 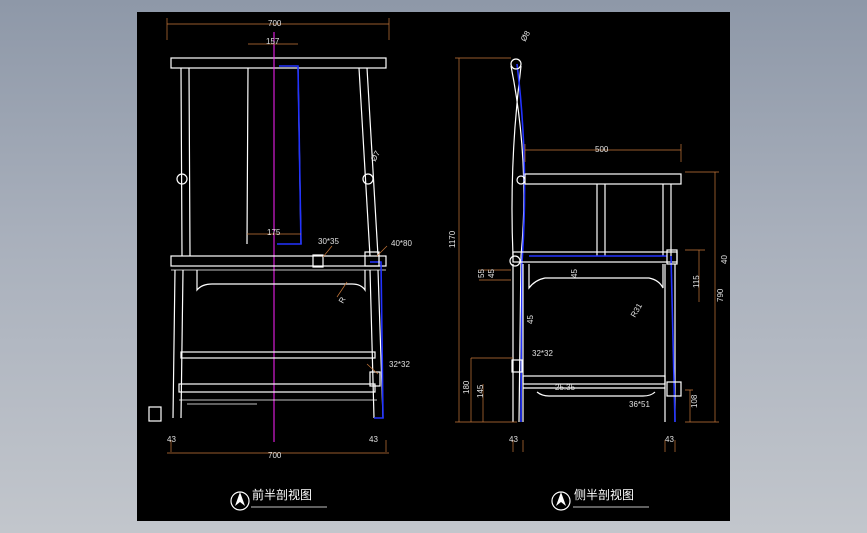 I want to click on front-dim-splat: 157, so click(x=273, y=41).